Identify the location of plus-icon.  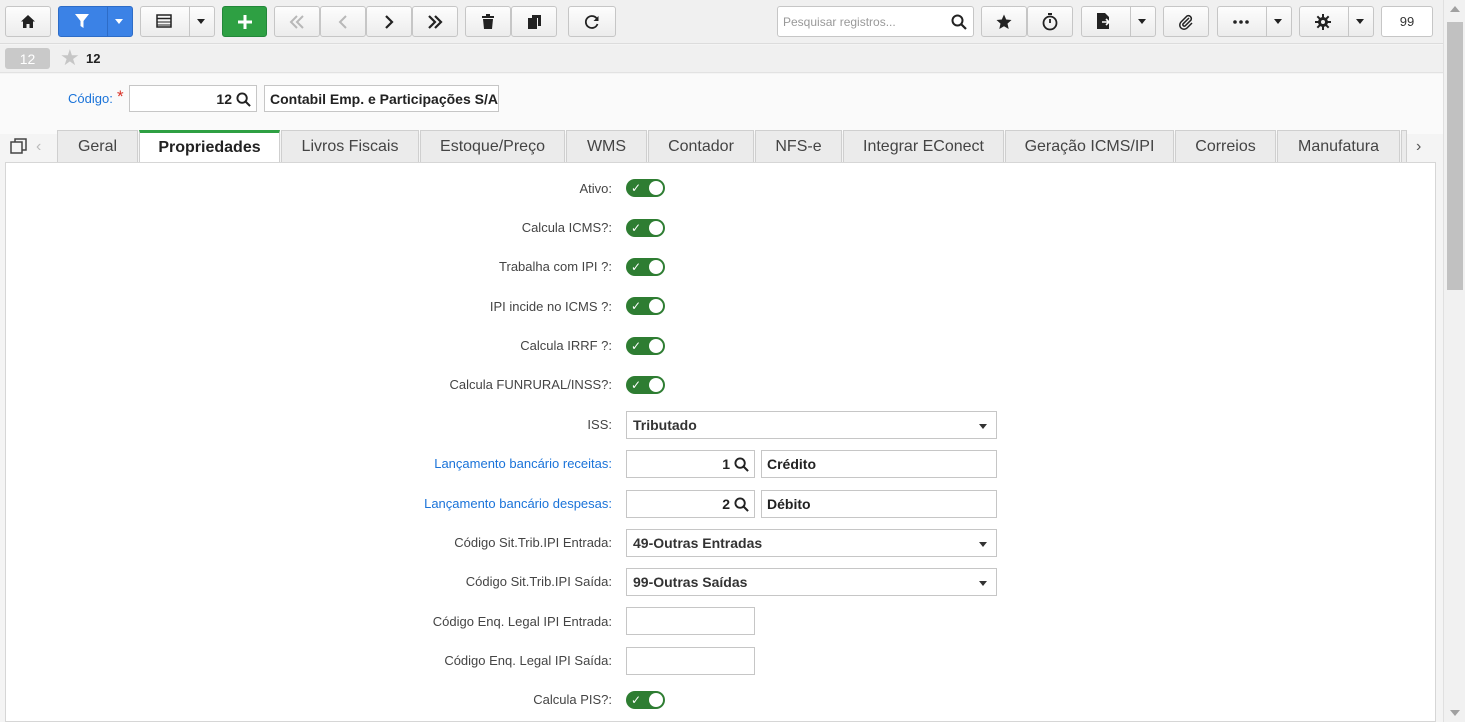
(244, 21).